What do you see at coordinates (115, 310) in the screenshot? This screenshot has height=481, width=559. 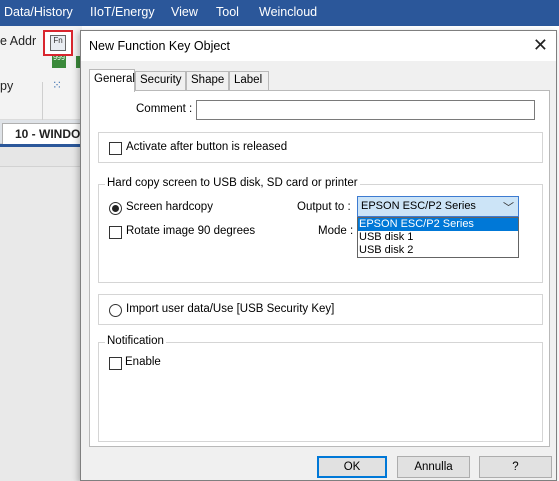 I see `import-radio` at bounding box center [115, 310].